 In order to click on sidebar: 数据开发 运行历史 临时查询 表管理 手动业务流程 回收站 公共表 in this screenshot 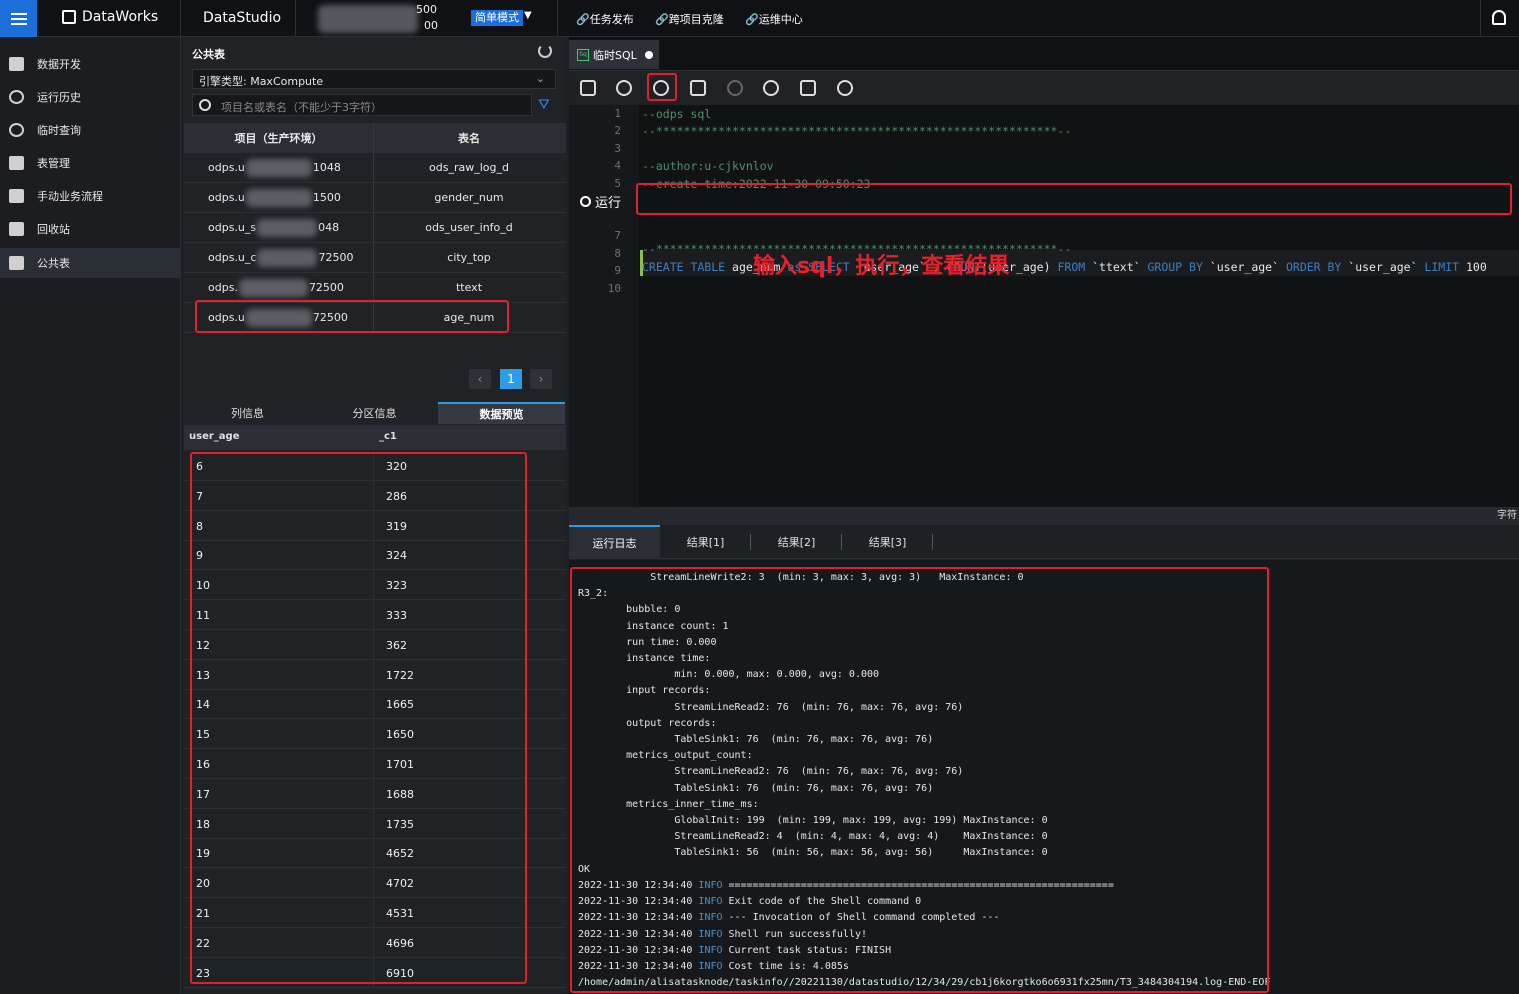, I will do `click(90, 515)`.